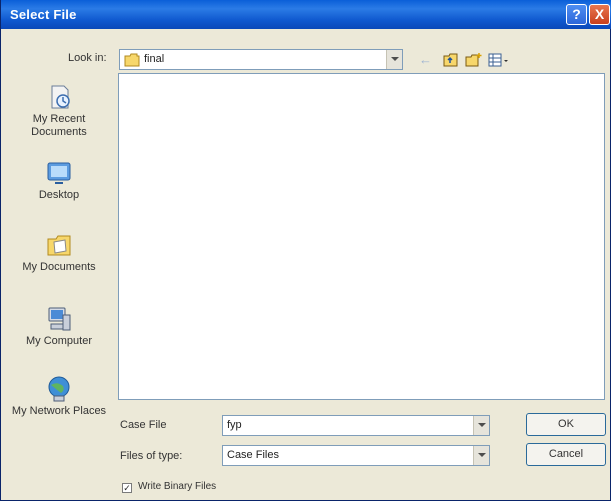  Describe the element at coordinates (576, 14) in the screenshot. I see `help-button: ?` at that location.